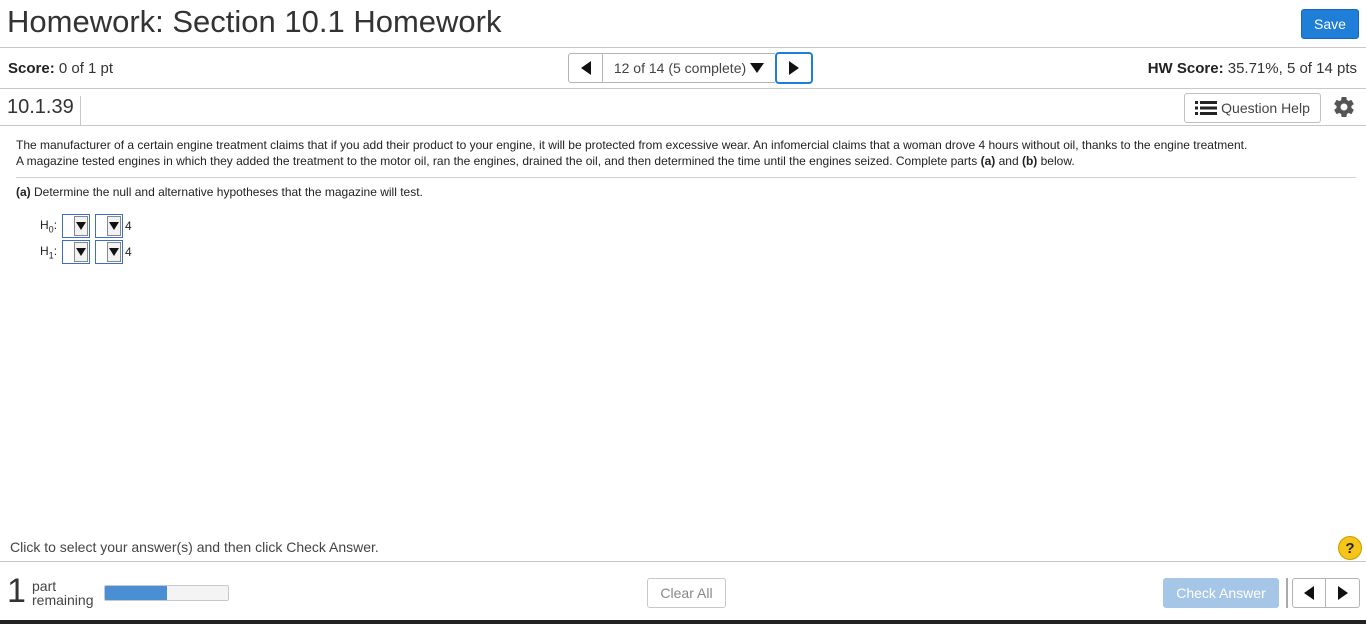  I want to click on question-help-label: Question Help, so click(1265, 108).